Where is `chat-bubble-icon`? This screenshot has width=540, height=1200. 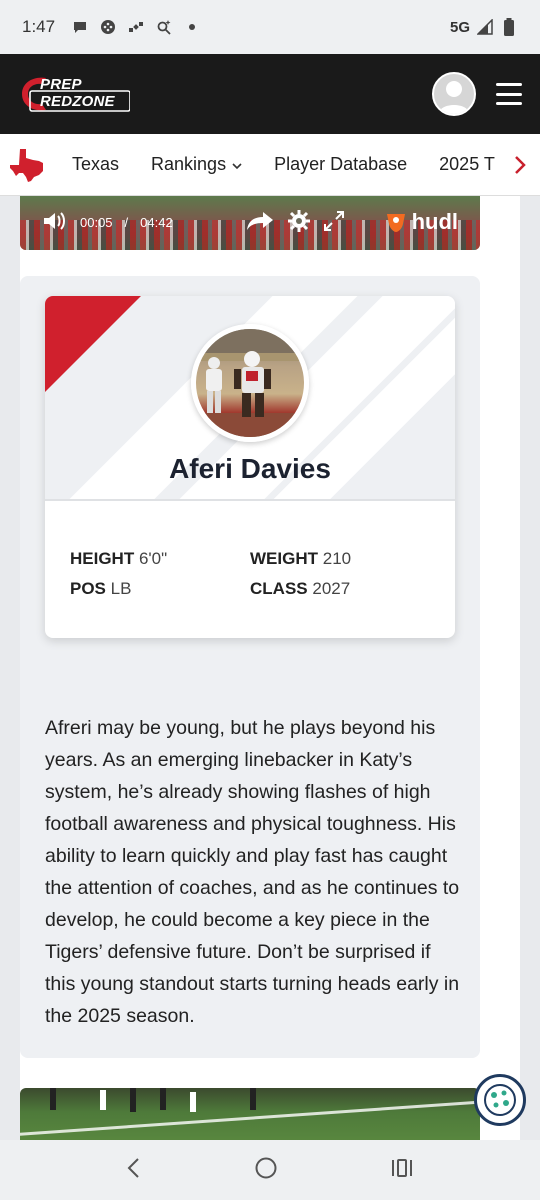 chat-bubble-icon is located at coordinates (80, 27).